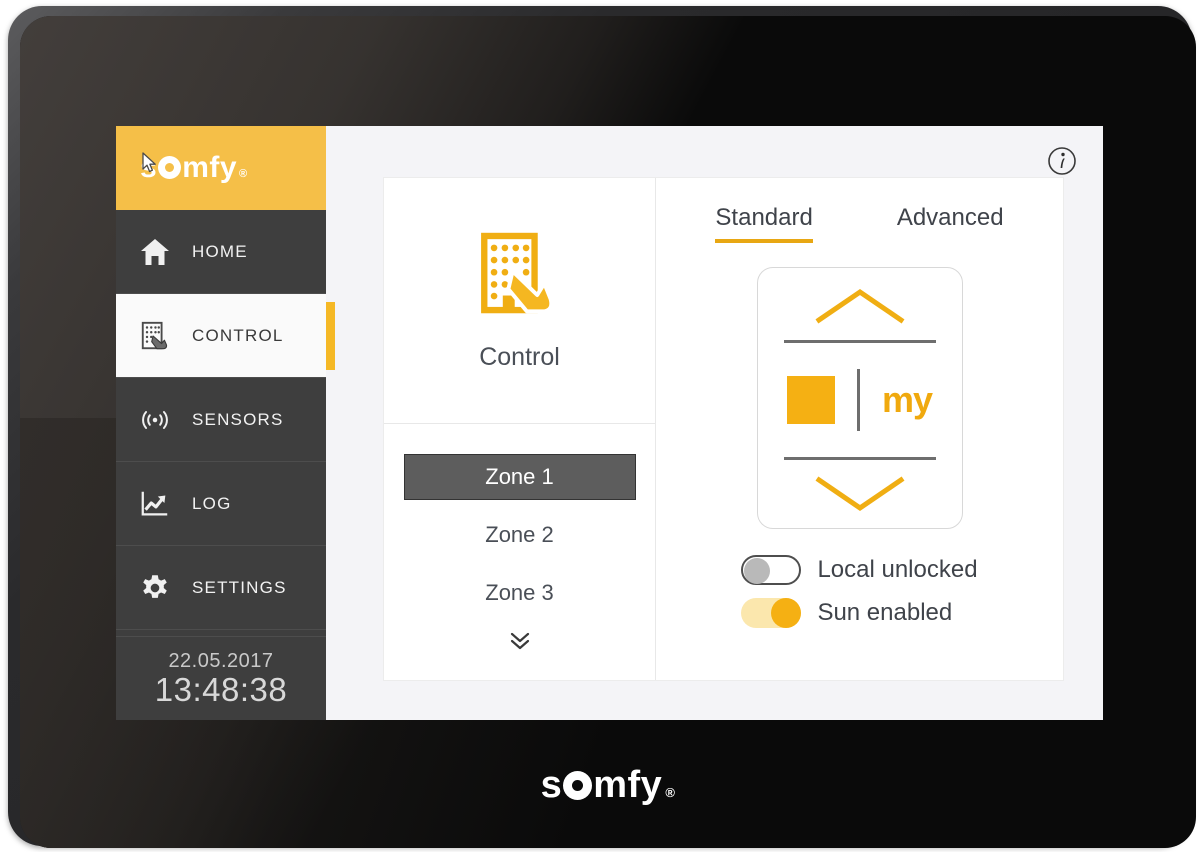 This screenshot has height=852, width=1200. Describe the element at coordinates (907, 400) in the screenshot. I see `my-button: my` at that location.